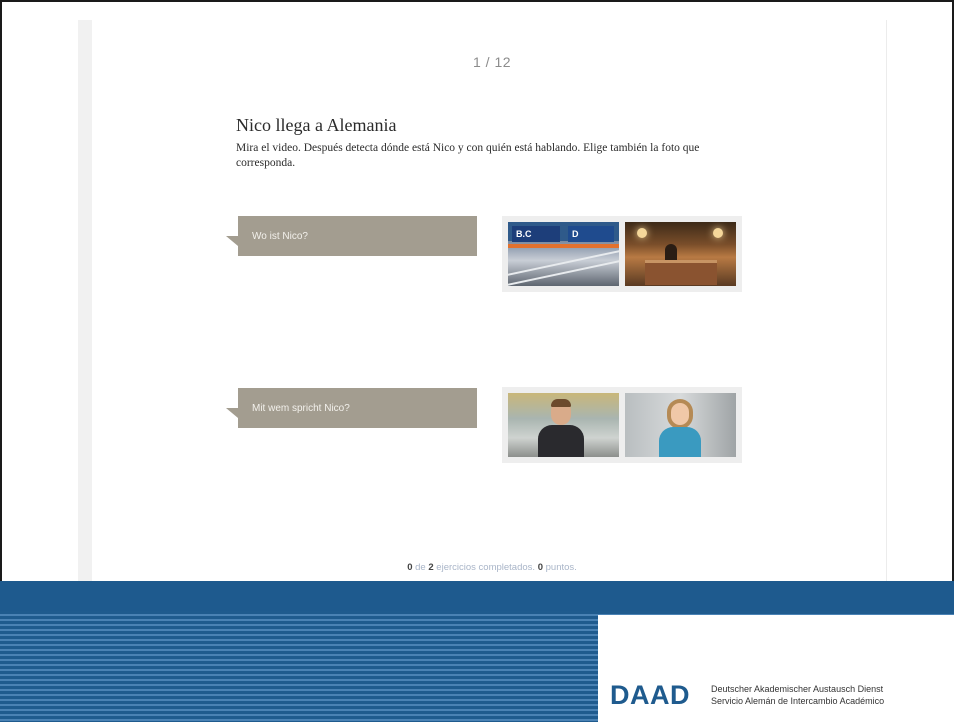 The width and height of the screenshot is (954, 722). What do you see at coordinates (563, 254) in the screenshot?
I see `photo-option-train-station: B.C D` at bounding box center [563, 254].